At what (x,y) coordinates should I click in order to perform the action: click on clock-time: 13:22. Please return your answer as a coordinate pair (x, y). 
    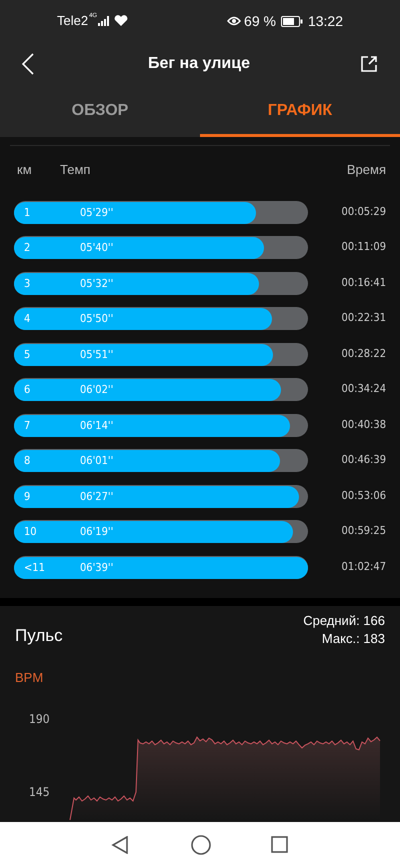
    Looking at the image, I should click on (325, 21).